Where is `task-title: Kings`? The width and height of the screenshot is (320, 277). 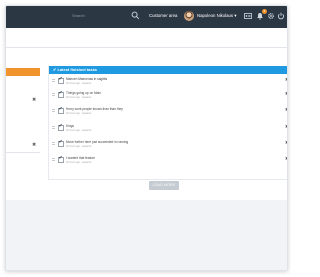
task-title: Kings is located at coordinates (70, 126).